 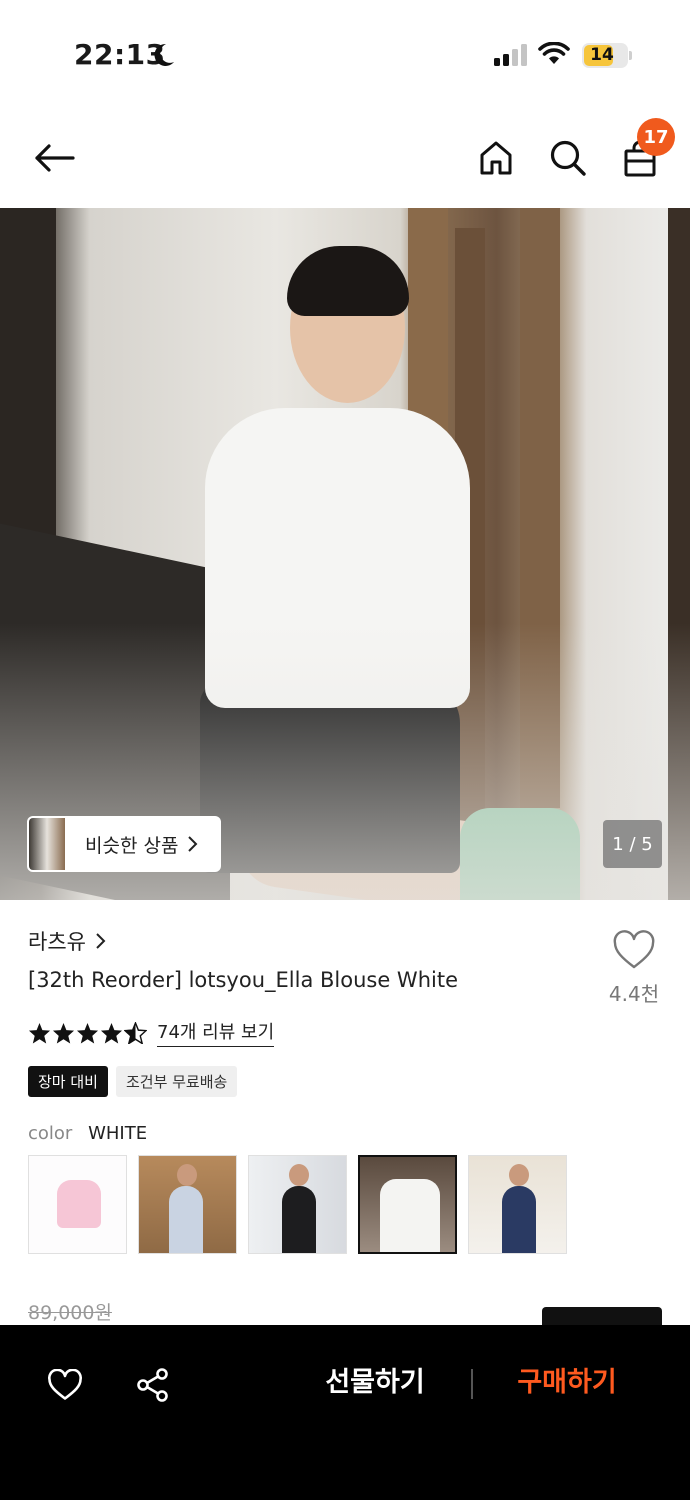 I want to click on battery-indicator: 14, so click(x=605, y=55).